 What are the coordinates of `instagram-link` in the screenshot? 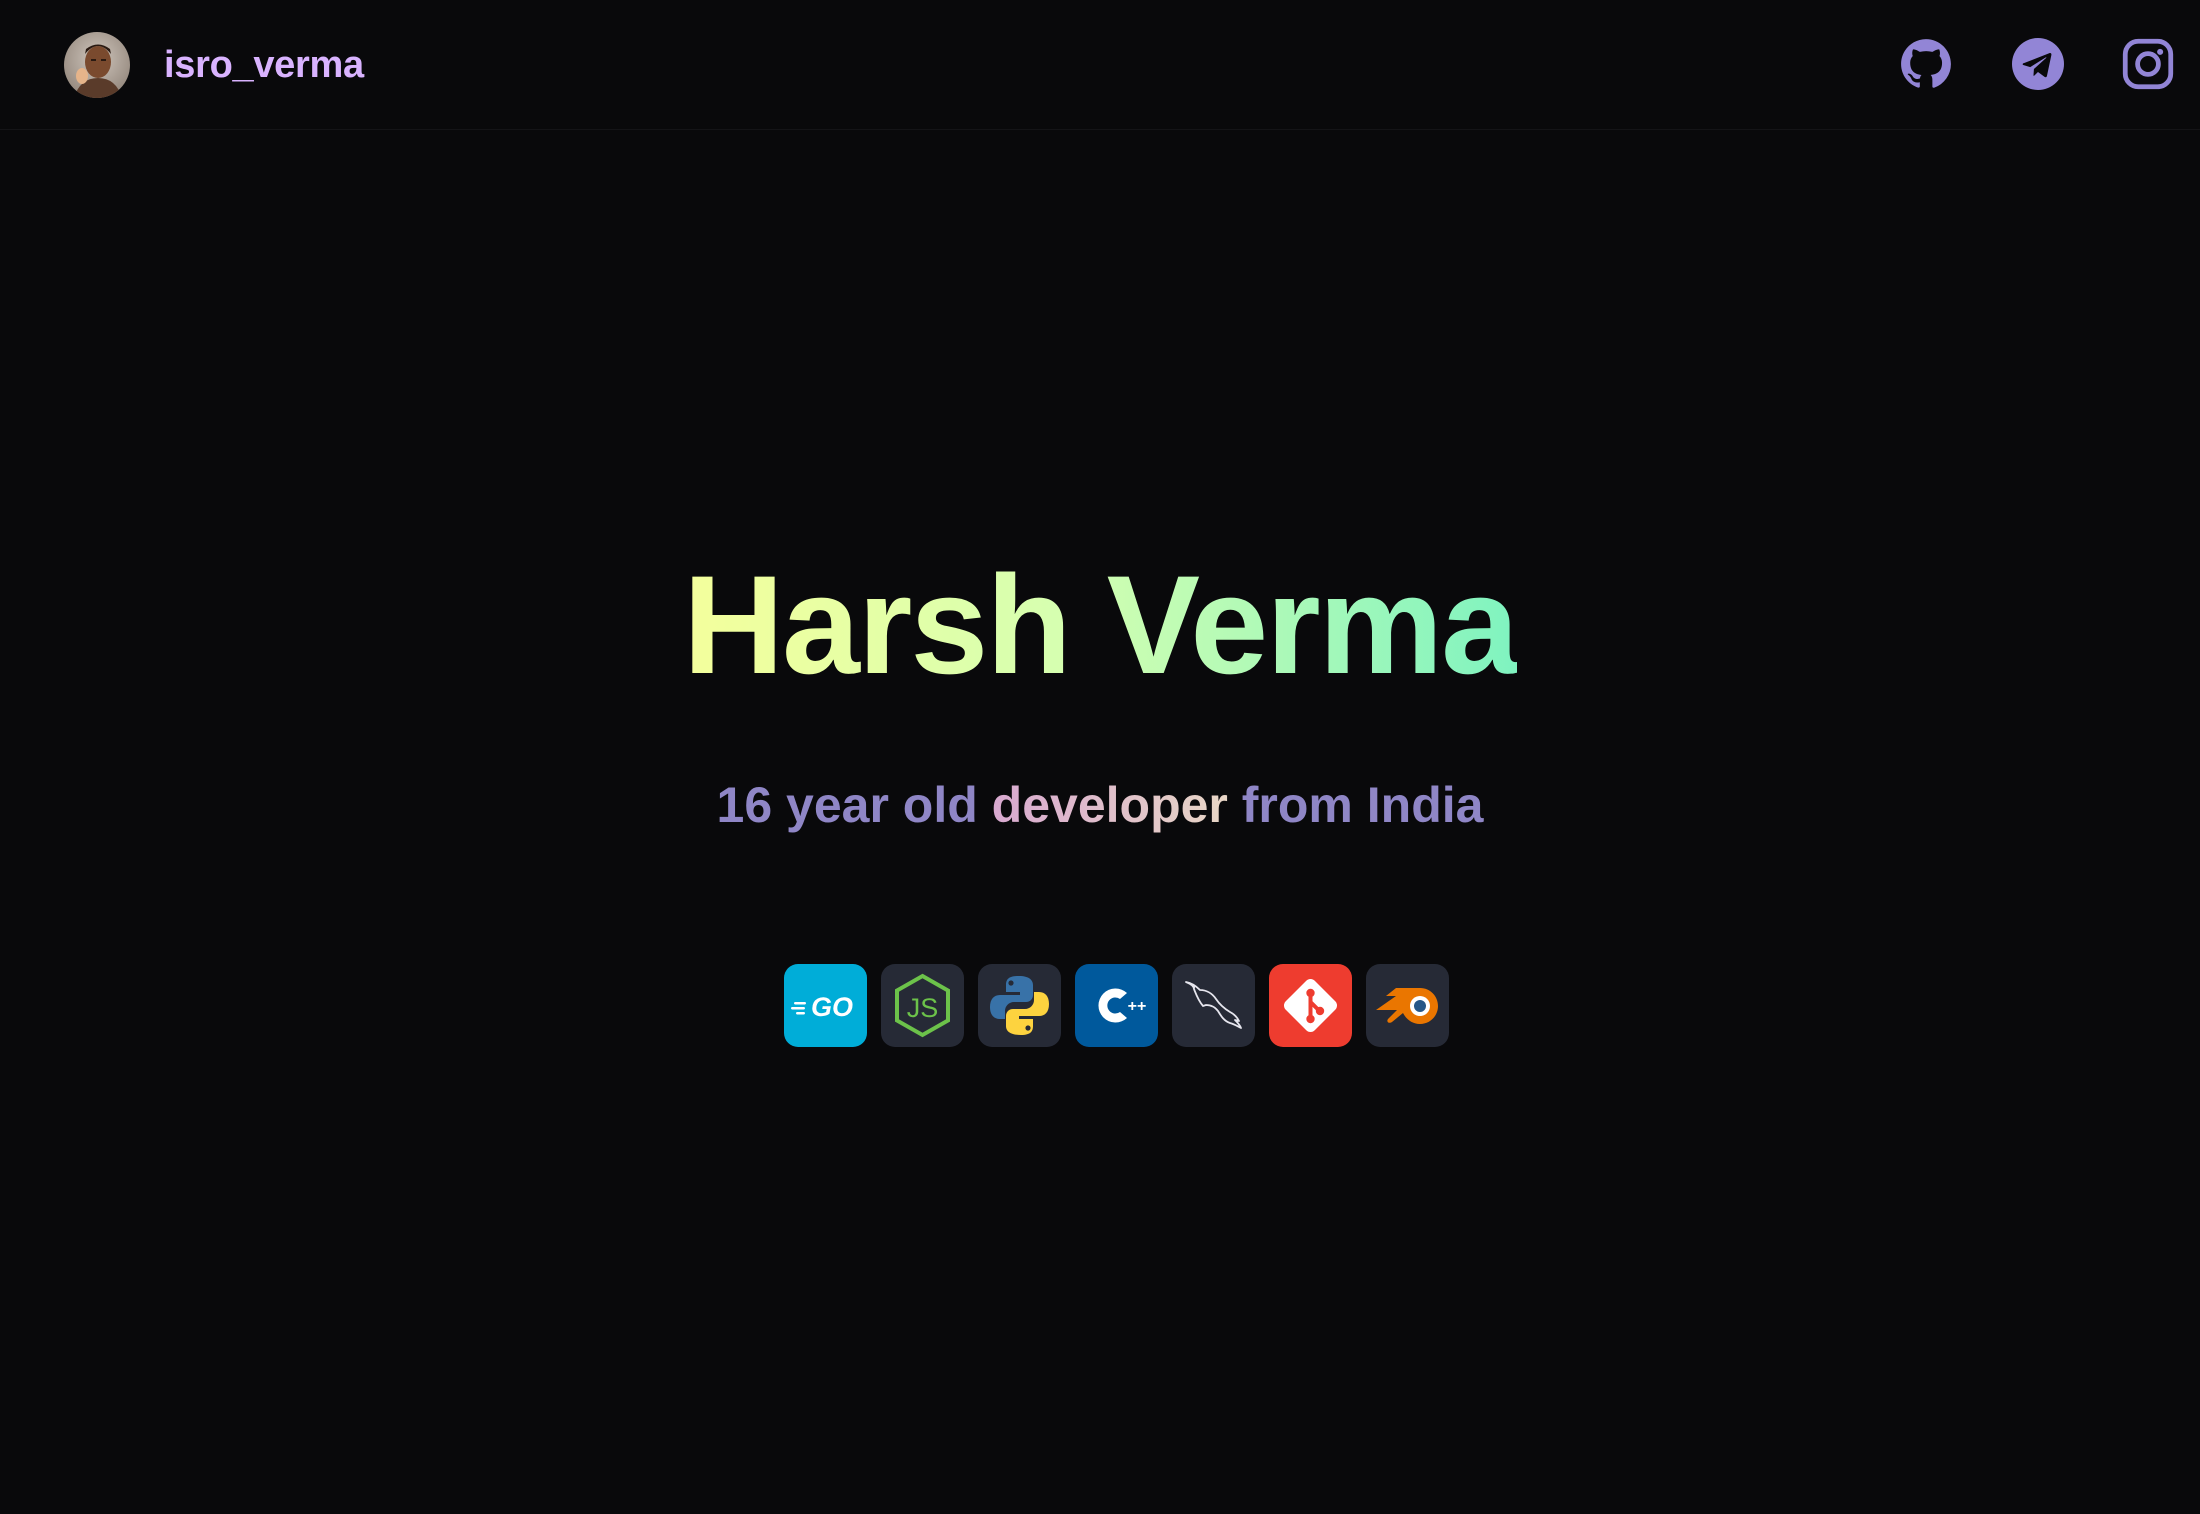 It's located at (2148, 64).